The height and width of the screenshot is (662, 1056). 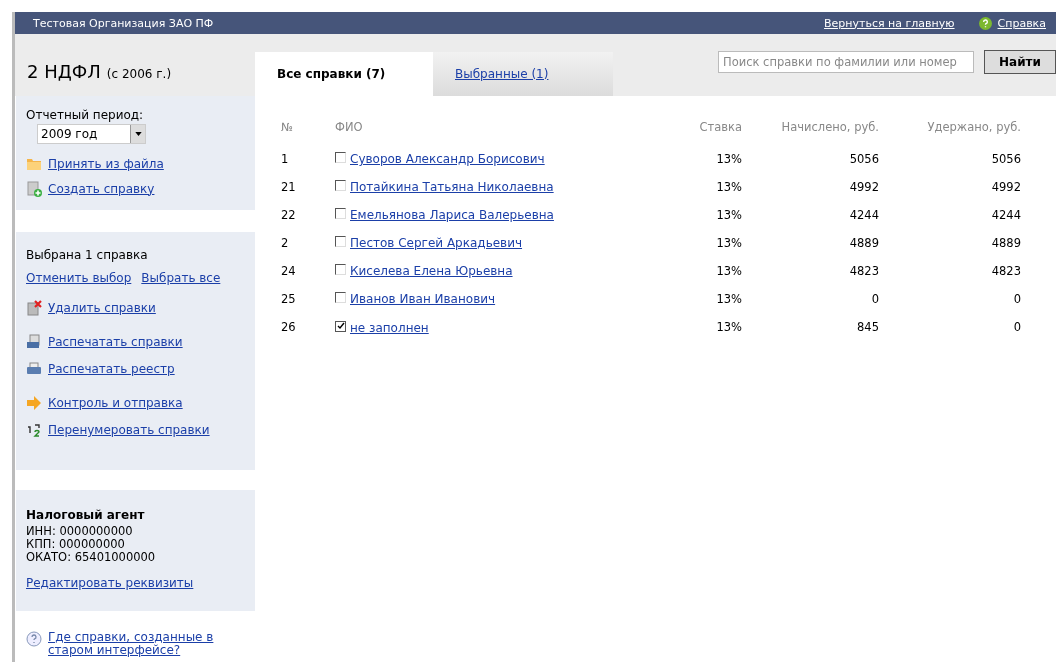 I want to click on organization-name: Тестовая Организация ЗАО ПФ, so click(x=123, y=23).